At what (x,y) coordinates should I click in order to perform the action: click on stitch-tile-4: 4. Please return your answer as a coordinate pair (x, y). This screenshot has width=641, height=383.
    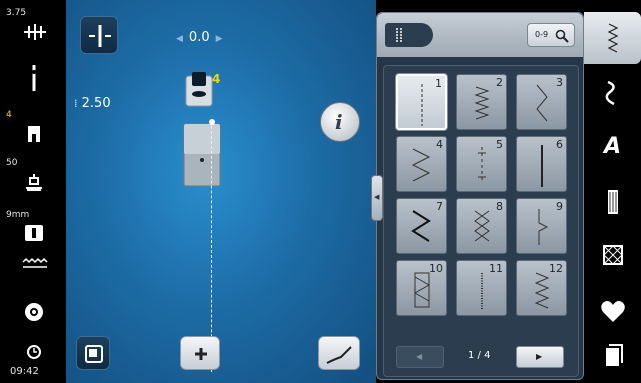
    Looking at the image, I should click on (421, 164).